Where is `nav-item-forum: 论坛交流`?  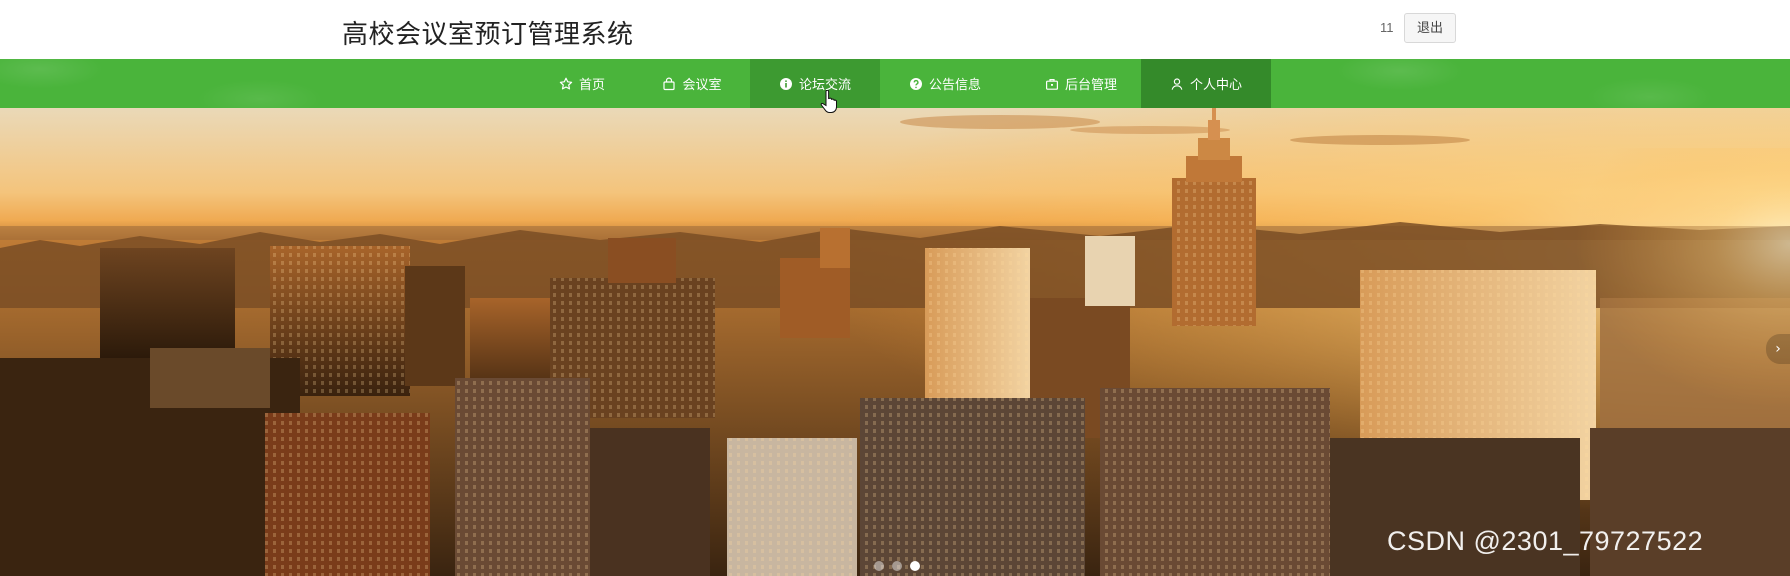
nav-item-forum: 论坛交流 is located at coordinates (815, 83).